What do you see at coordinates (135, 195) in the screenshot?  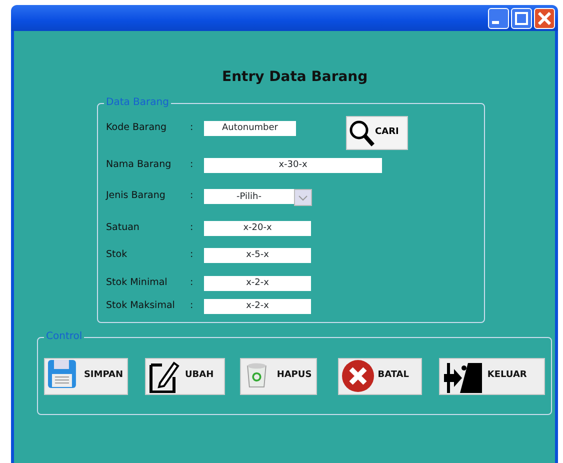 I see `field-label: Jenis Barang` at bounding box center [135, 195].